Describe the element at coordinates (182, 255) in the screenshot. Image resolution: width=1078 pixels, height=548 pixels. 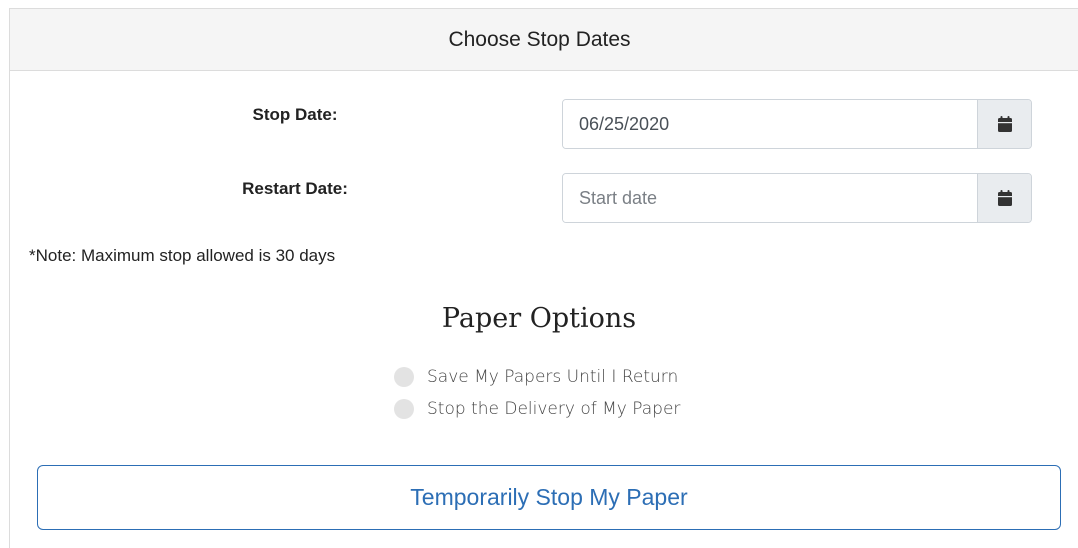
I see `max-stop-note: *Note: Maximum stop allowed is 30 days` at that location.